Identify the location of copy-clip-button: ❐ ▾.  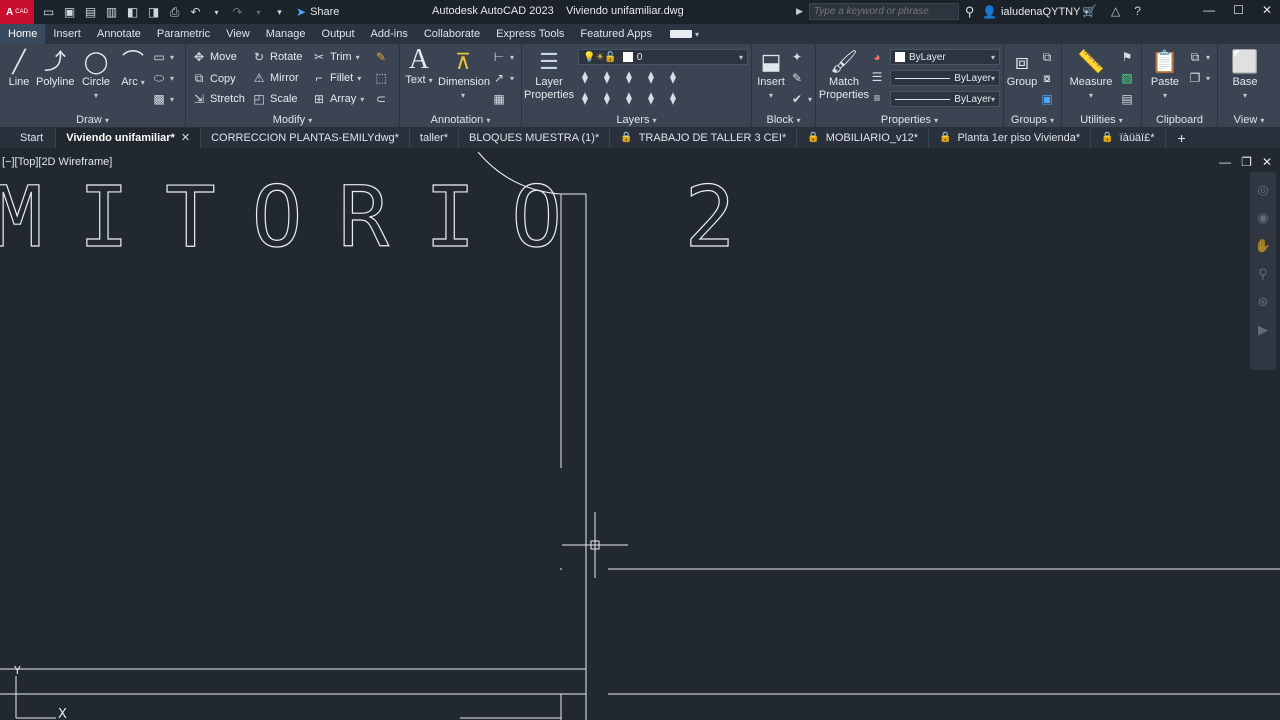
(1199, 78).